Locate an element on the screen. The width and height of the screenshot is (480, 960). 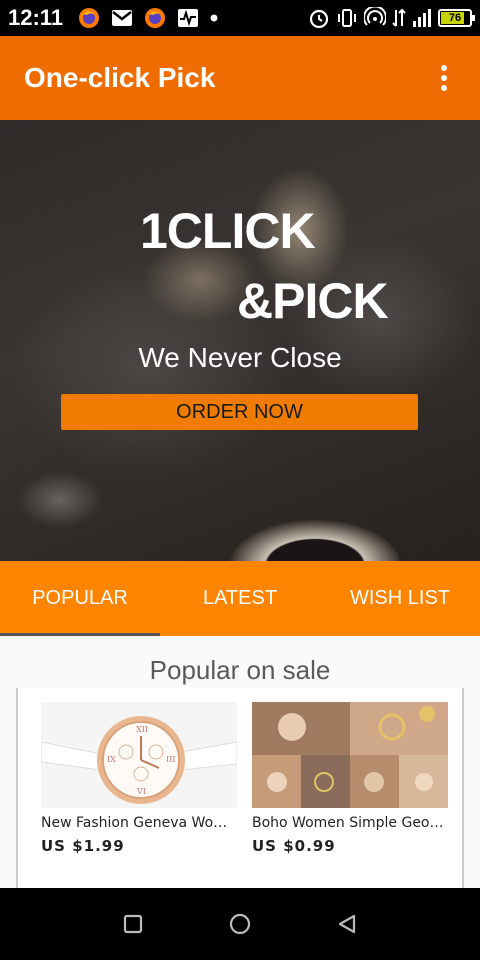
alarm-icon is located at coordinates (319, 18).